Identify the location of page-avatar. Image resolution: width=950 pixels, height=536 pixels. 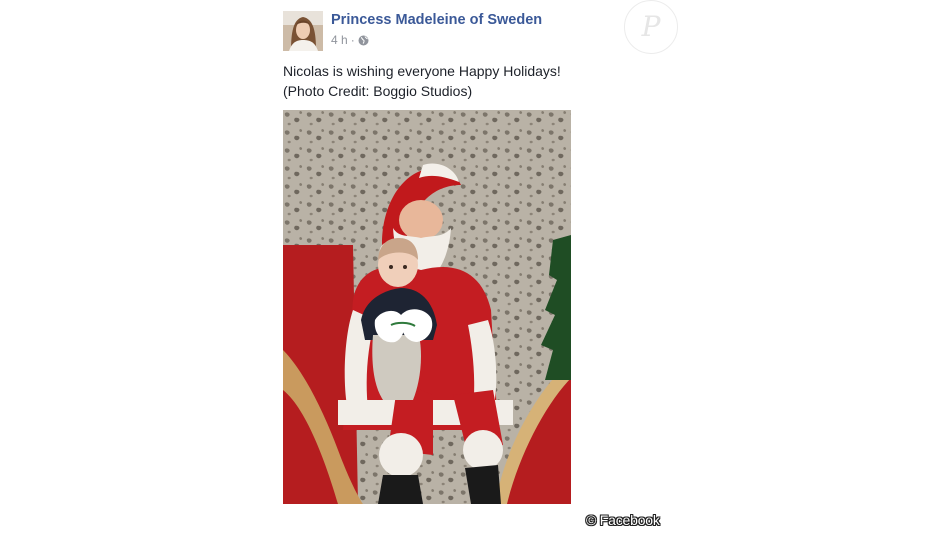
(303, 31).